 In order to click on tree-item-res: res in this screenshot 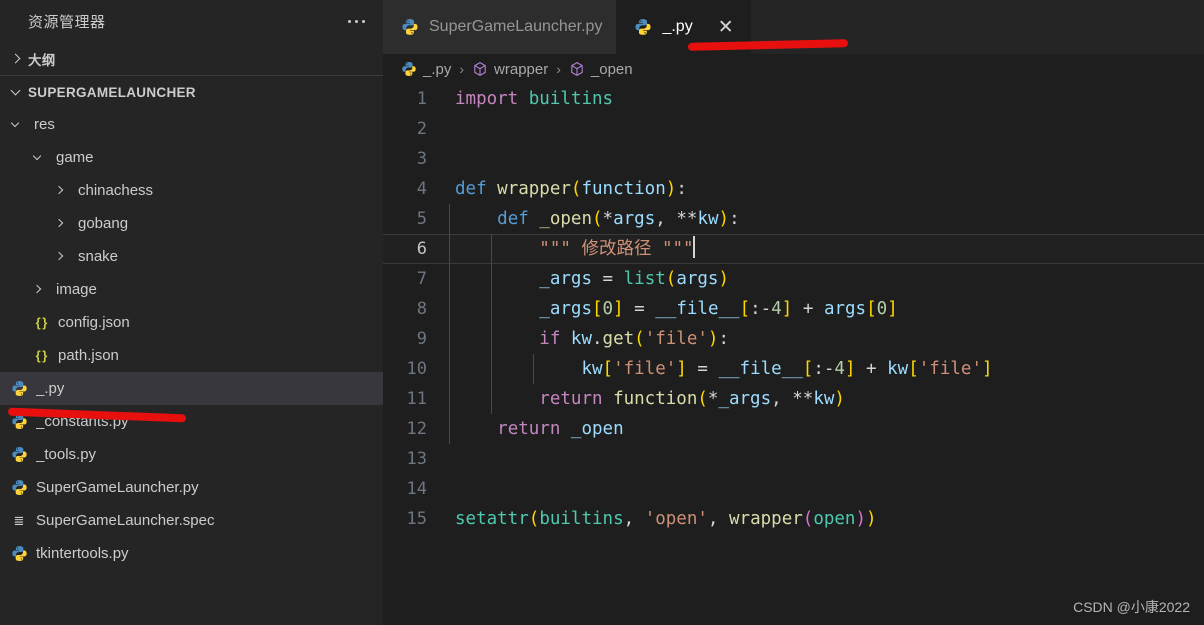, I will do `click(191, 124)`.